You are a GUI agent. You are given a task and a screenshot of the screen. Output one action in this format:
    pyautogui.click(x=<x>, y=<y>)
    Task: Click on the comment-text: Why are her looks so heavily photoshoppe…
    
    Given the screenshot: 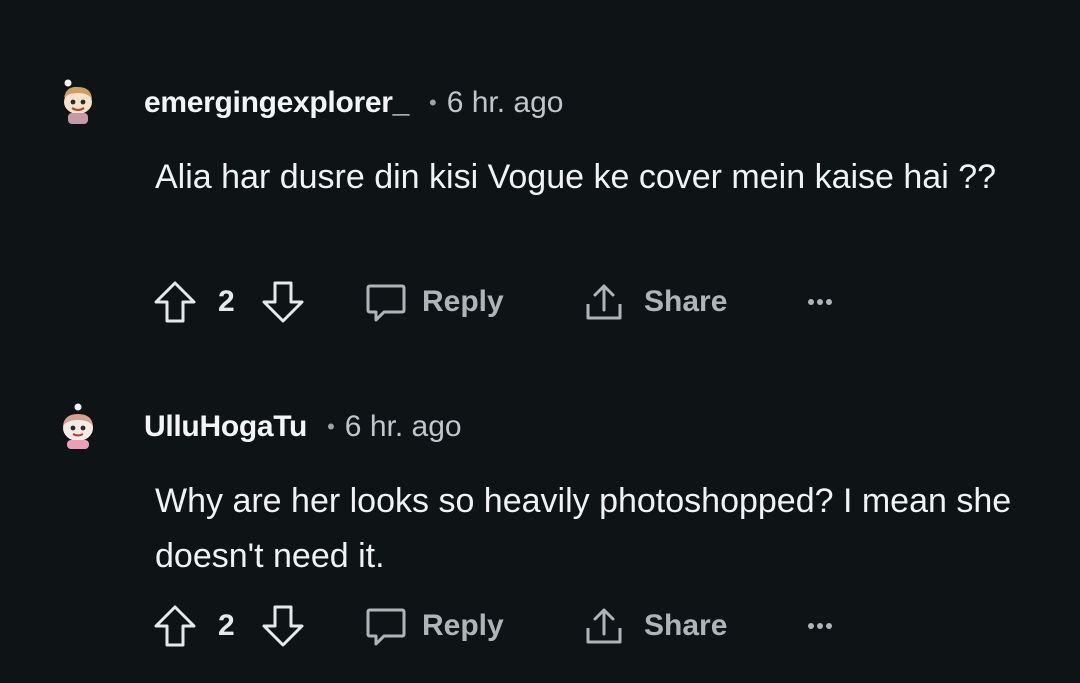 What is the action you would take?
    pyautogui.click(x=583, y=528)
    